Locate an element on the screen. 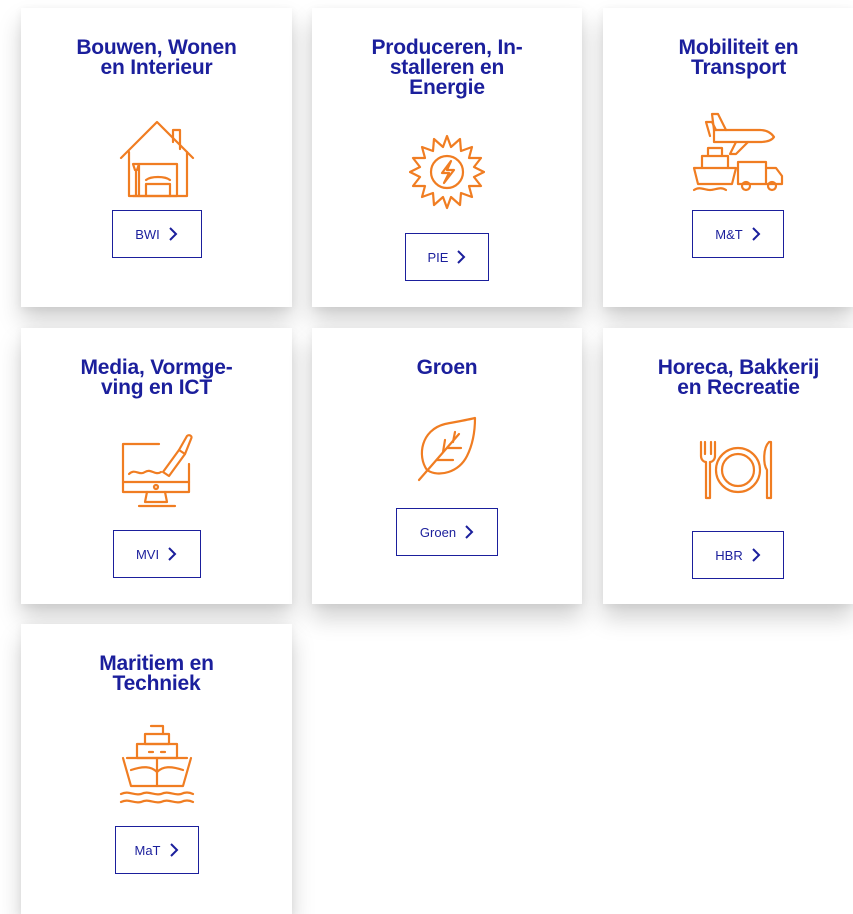 Image resolution: width=853 pixels, height=914 pixels. card-title: Produceren, In- stalleren en Energie is located at coordinates (447, 67).